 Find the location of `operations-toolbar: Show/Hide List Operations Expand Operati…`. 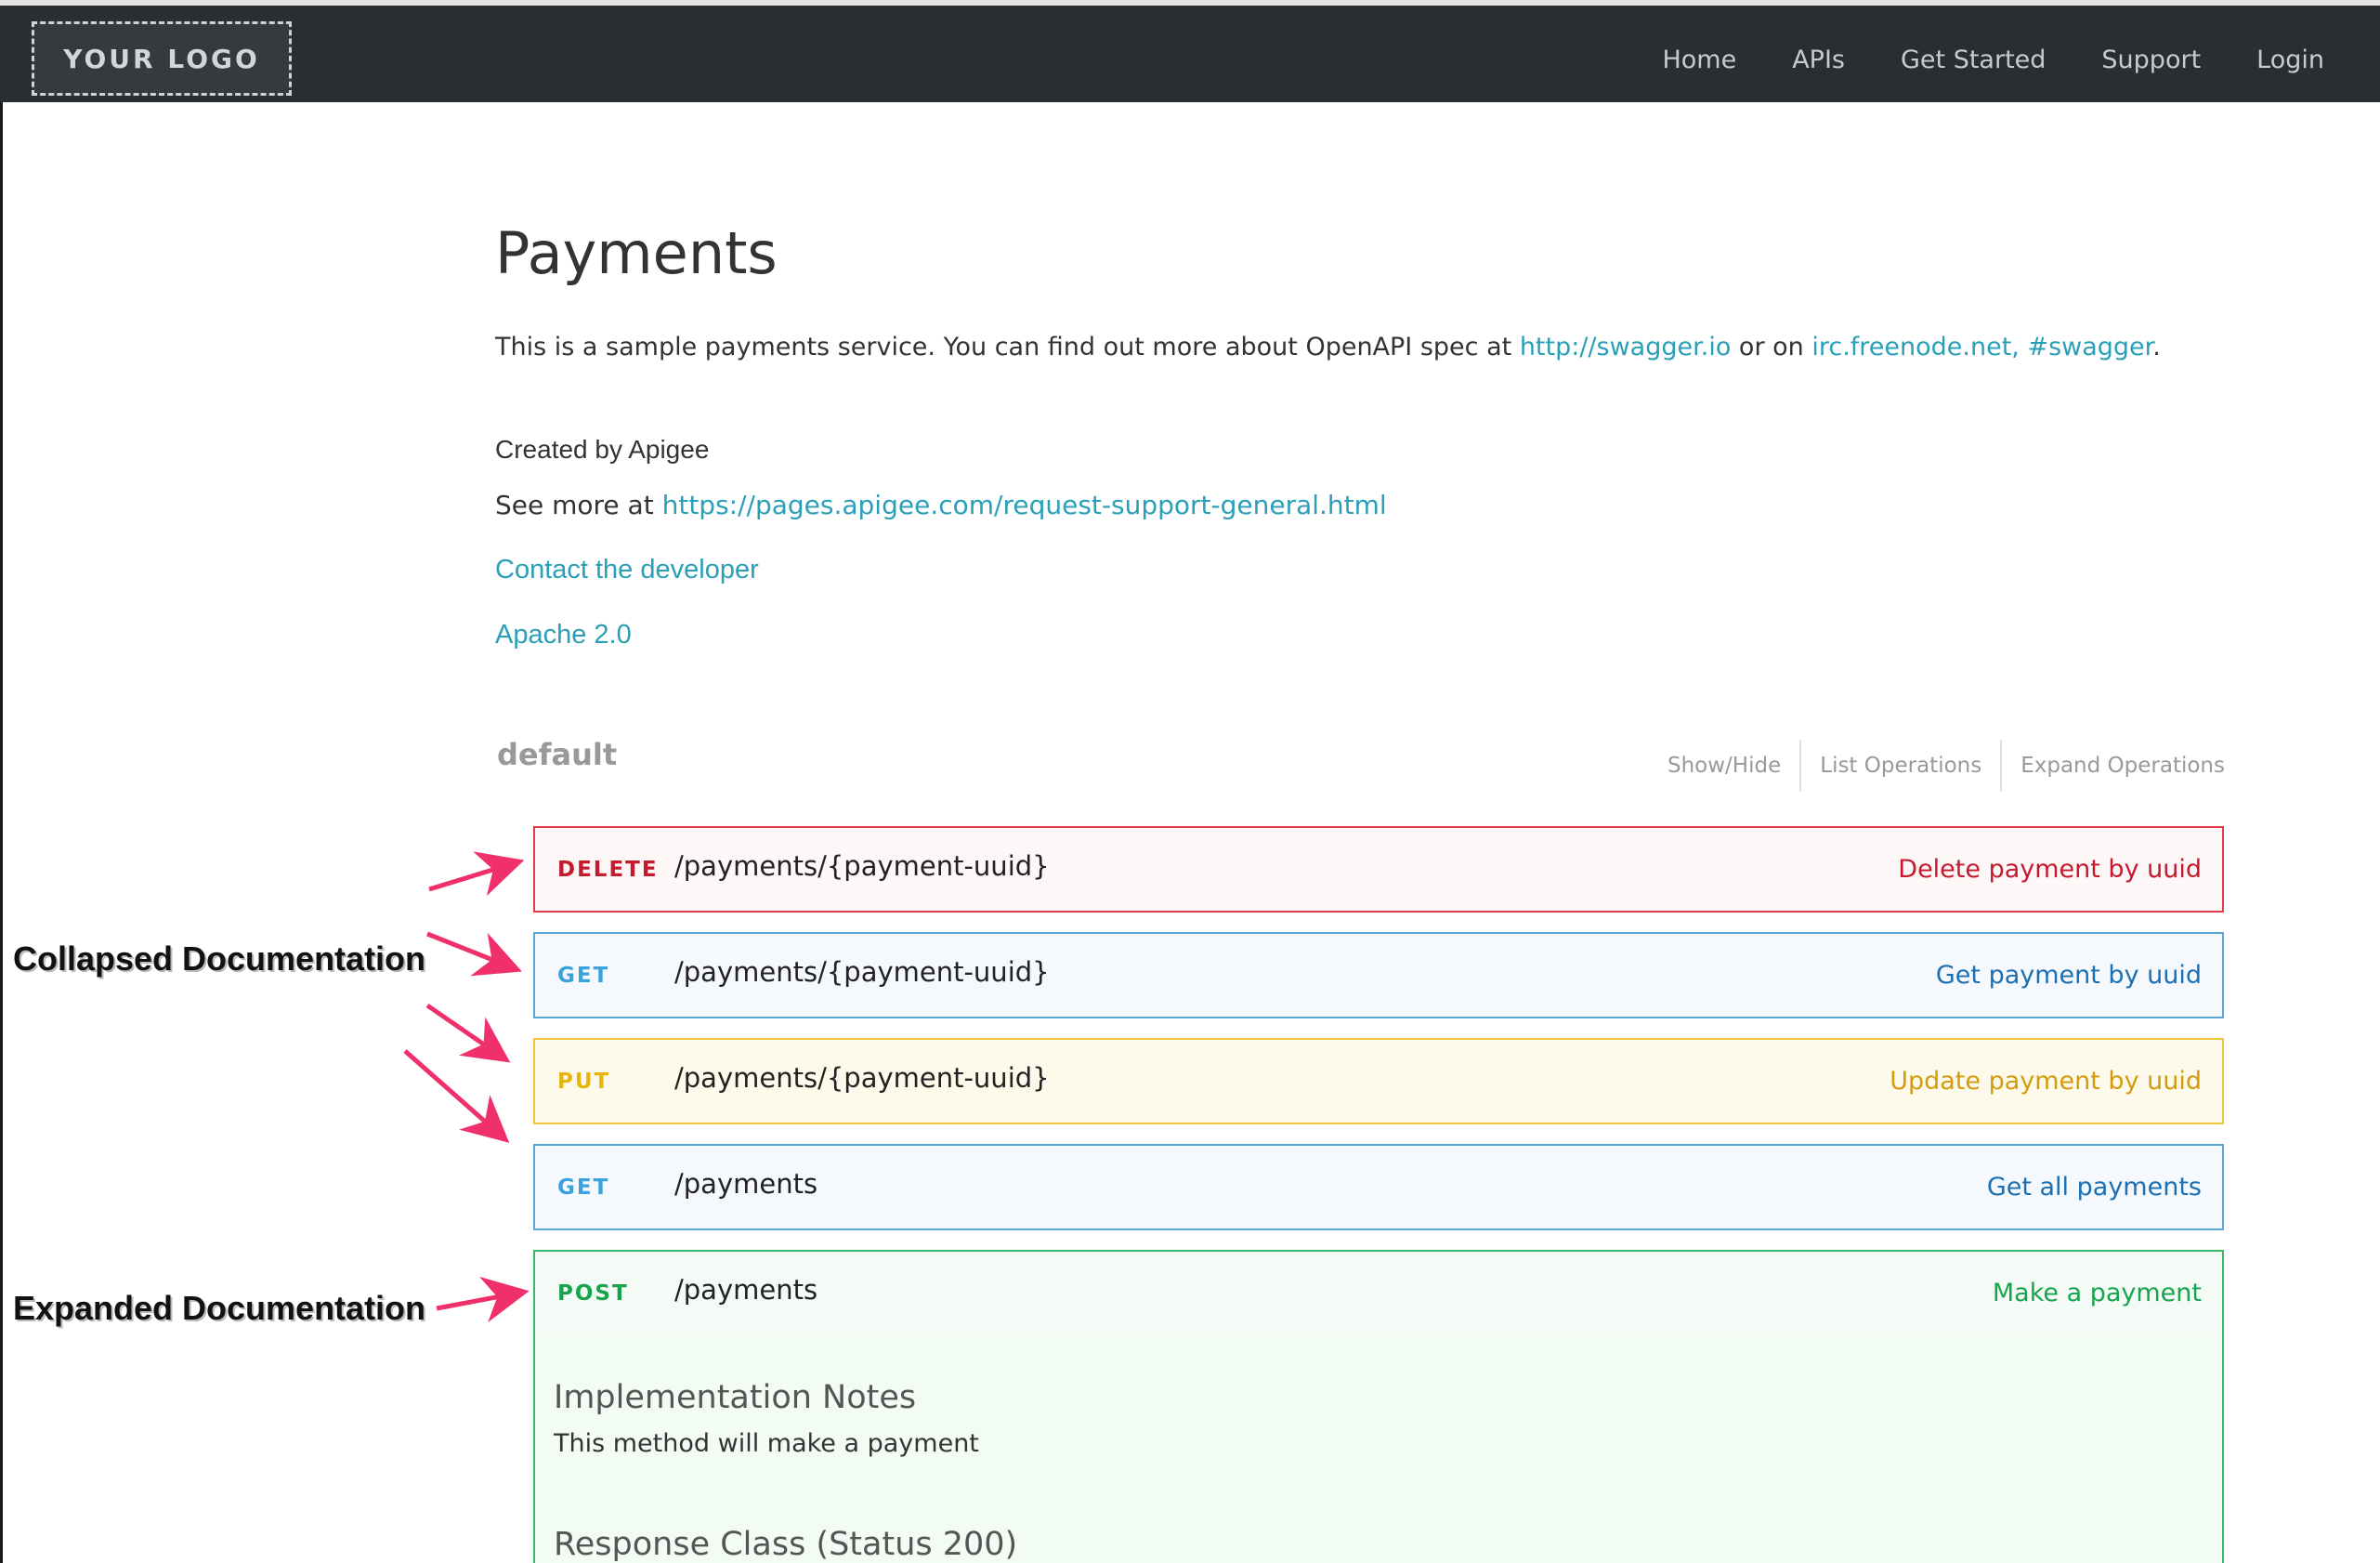

operations-toolbar: Show/Hide List Operations Expand Operati… is located at coordinates (1937, 766).